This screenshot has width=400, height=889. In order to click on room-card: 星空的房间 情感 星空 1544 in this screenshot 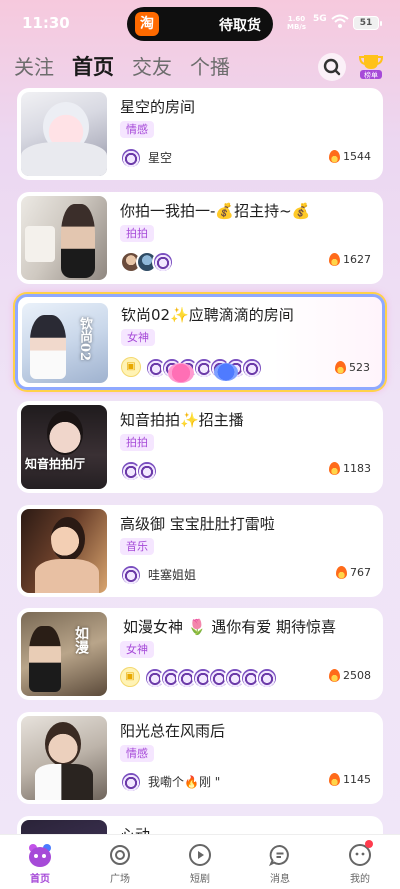, I will do `click(200, 134)`.